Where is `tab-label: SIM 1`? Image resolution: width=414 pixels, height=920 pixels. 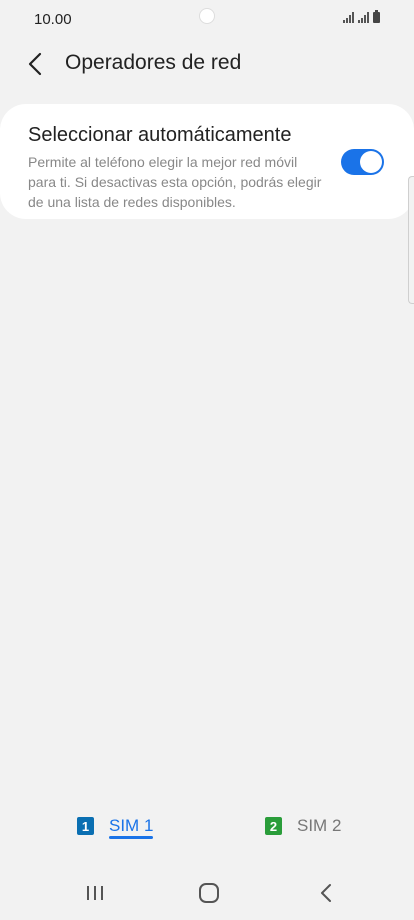 tab-label: SIM 1 is located at coordinates (131, 825).